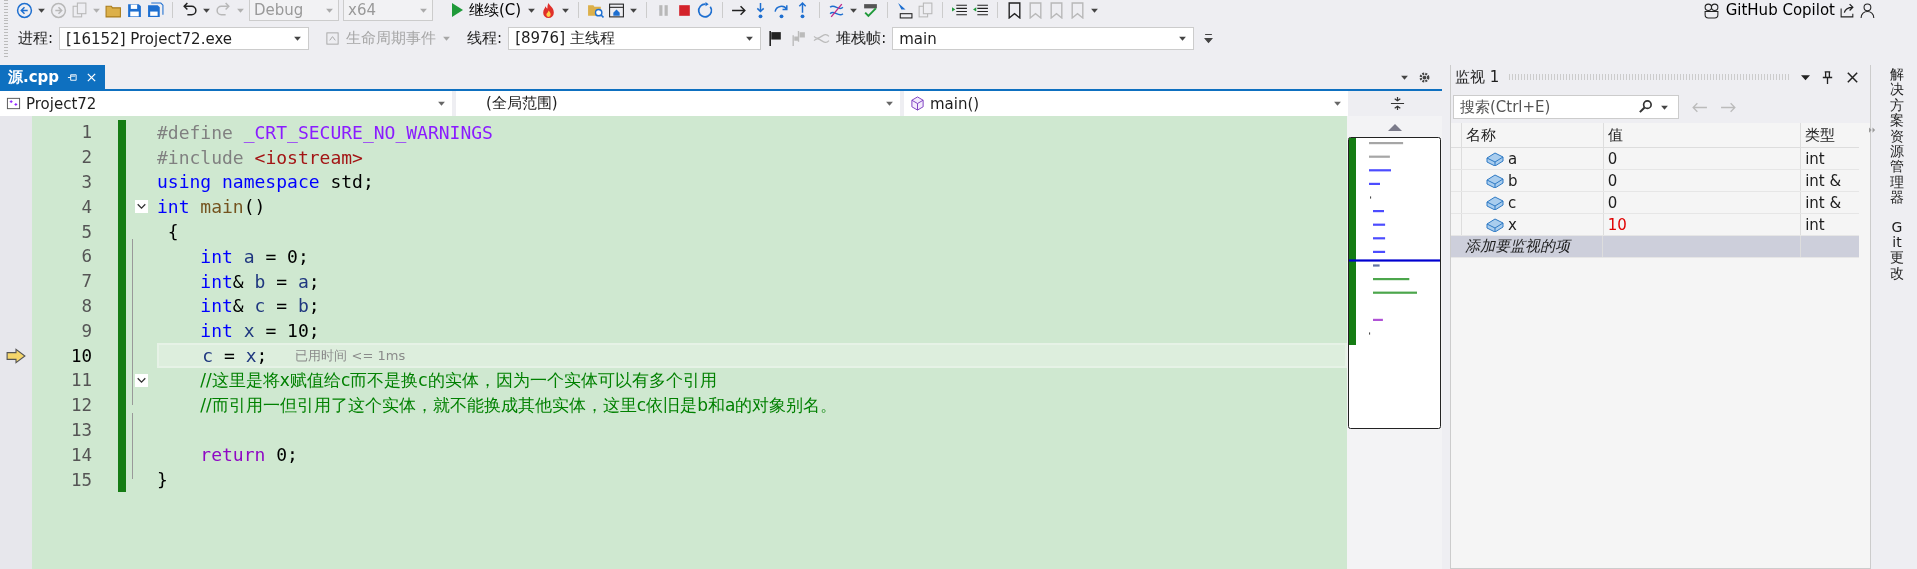 This screenshot has height=569, width=1917. Describe the element at coordinates (1126, 103) in the screenshot. I see `member-dropdown: main()` at that location.